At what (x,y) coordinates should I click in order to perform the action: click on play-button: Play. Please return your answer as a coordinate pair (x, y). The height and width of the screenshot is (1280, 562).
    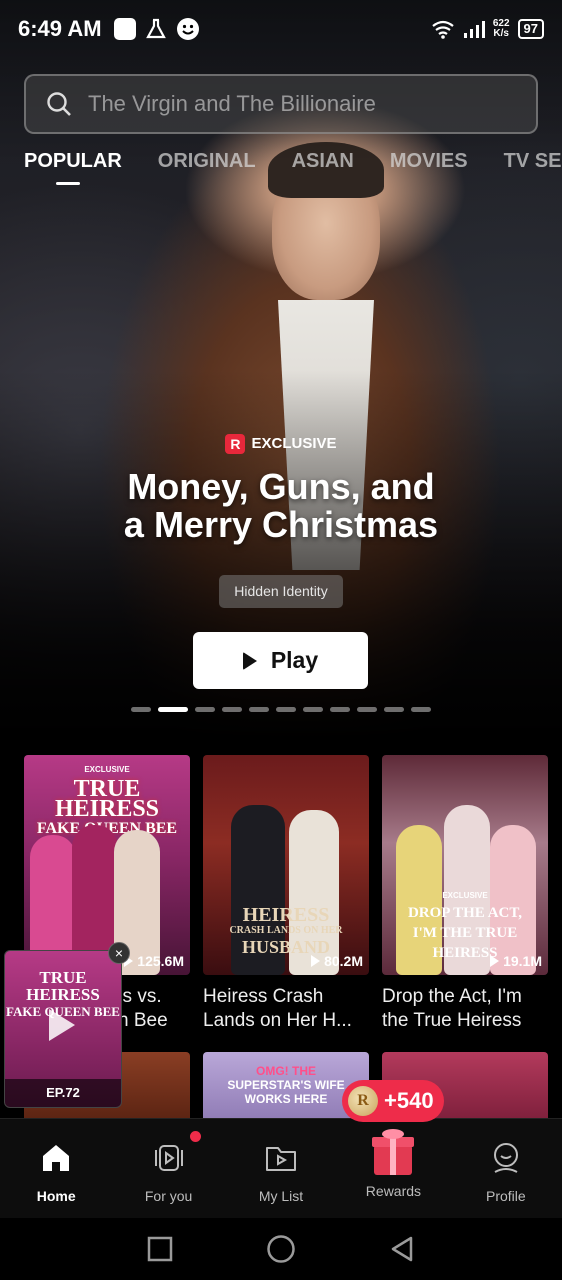
    Looking at the image, I should click on (280, 660).